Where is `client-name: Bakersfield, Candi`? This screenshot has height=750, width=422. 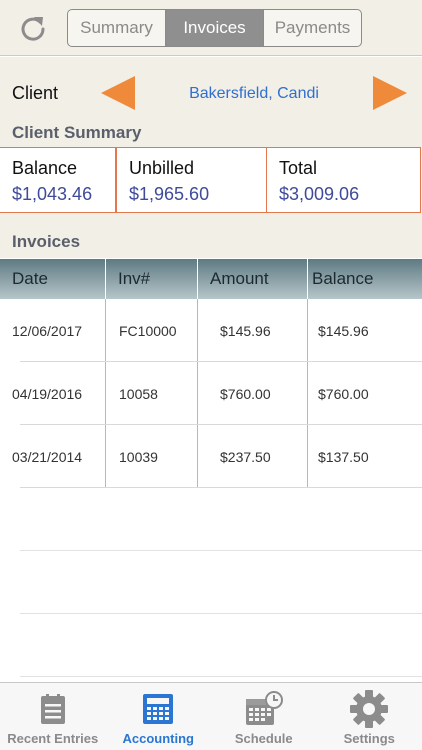
client-name: Bakersfield, Candi is located at coordinates (254, 94).